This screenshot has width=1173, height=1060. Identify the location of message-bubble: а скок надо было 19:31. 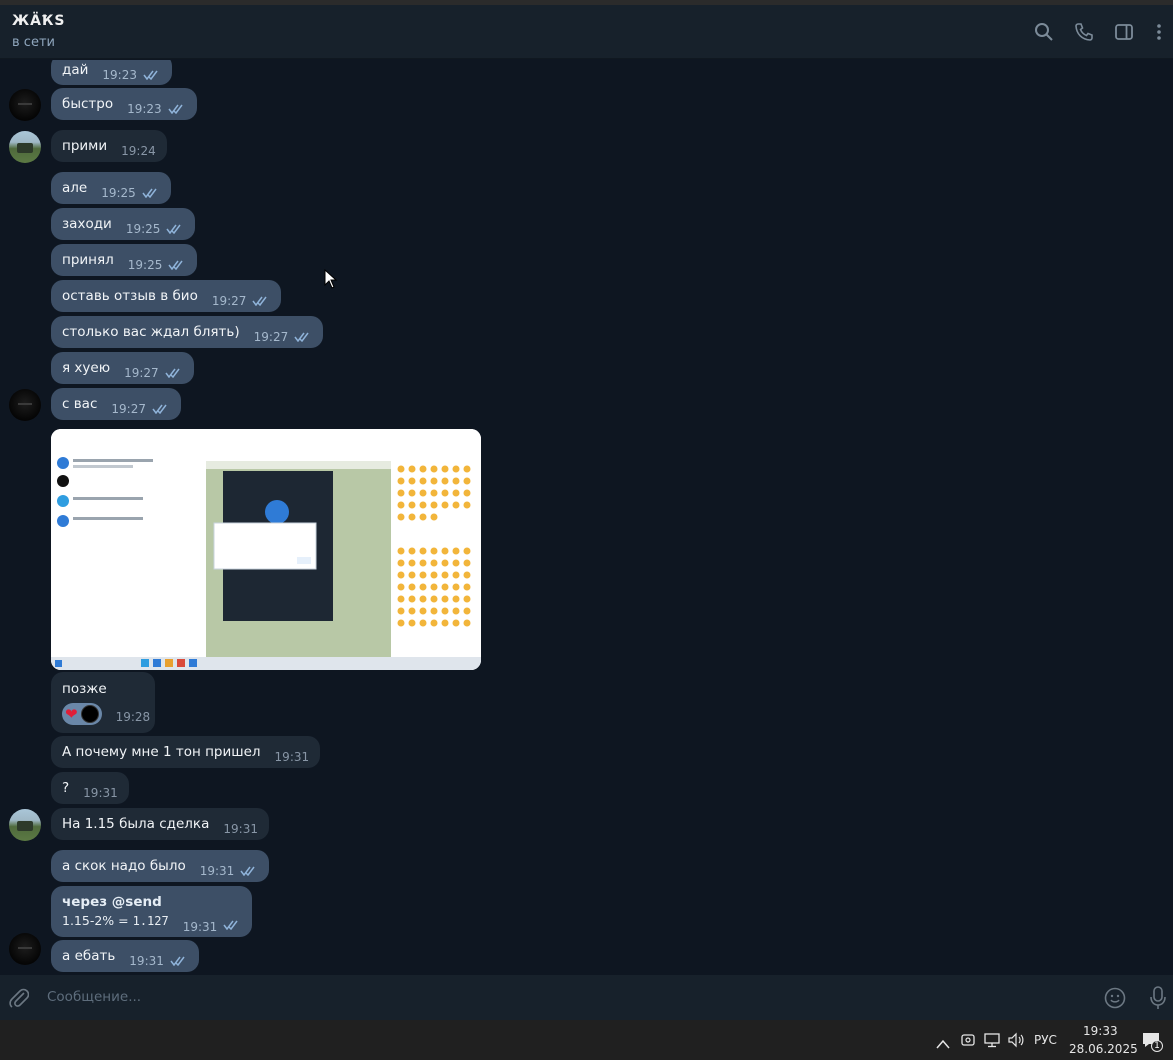
(160, 866).